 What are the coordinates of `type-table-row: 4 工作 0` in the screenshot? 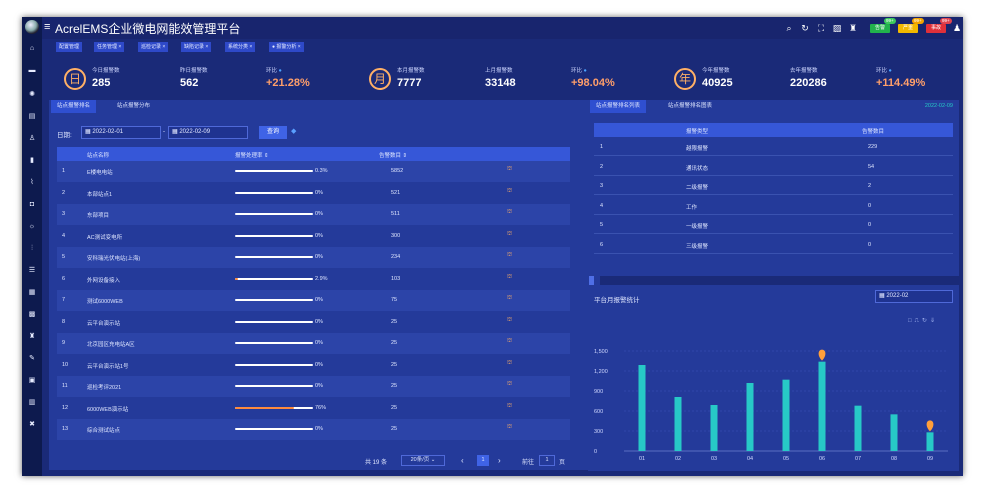 It's located at (773, 205).